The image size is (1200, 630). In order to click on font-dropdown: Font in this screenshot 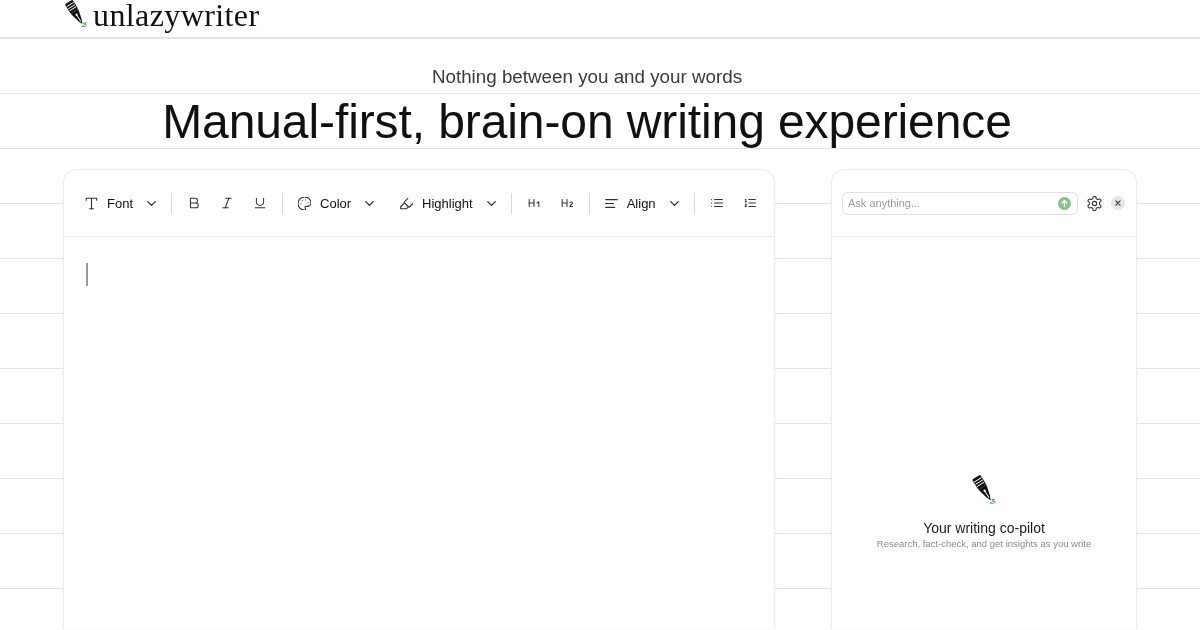, I will do `click(120, 203)`.